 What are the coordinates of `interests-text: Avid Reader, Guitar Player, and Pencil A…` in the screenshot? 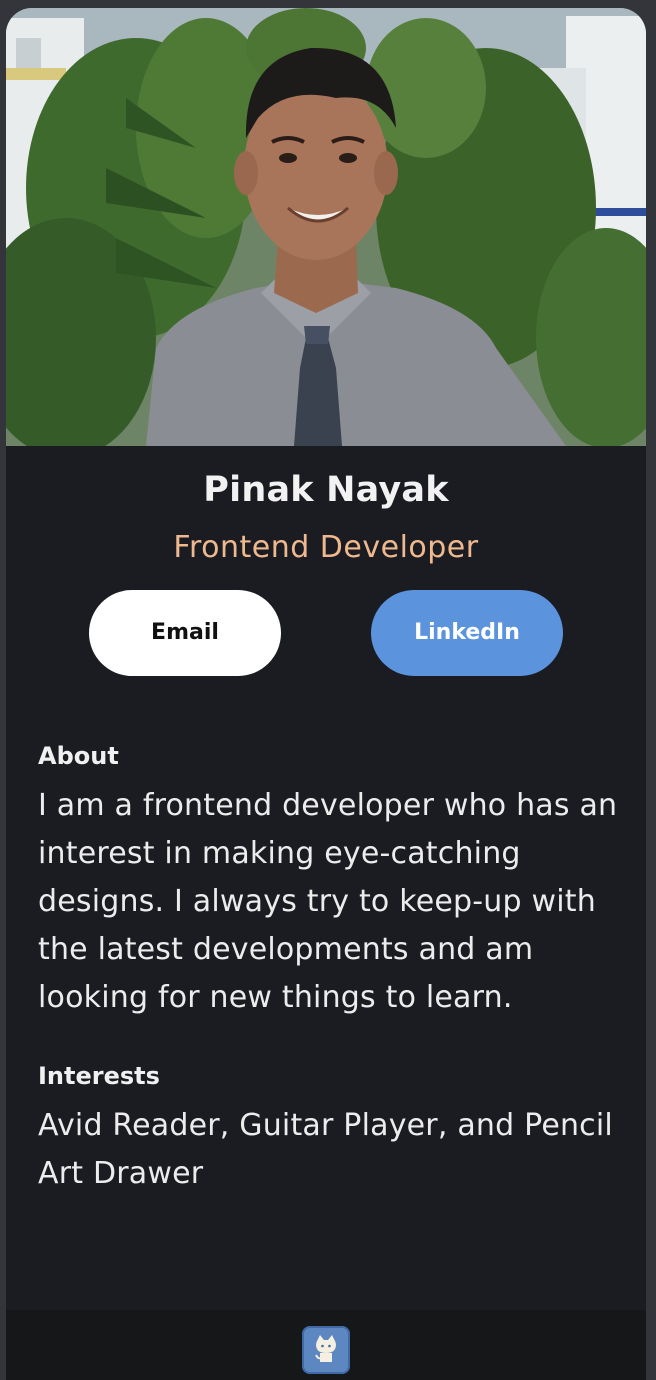 It's located at (325, 1149).